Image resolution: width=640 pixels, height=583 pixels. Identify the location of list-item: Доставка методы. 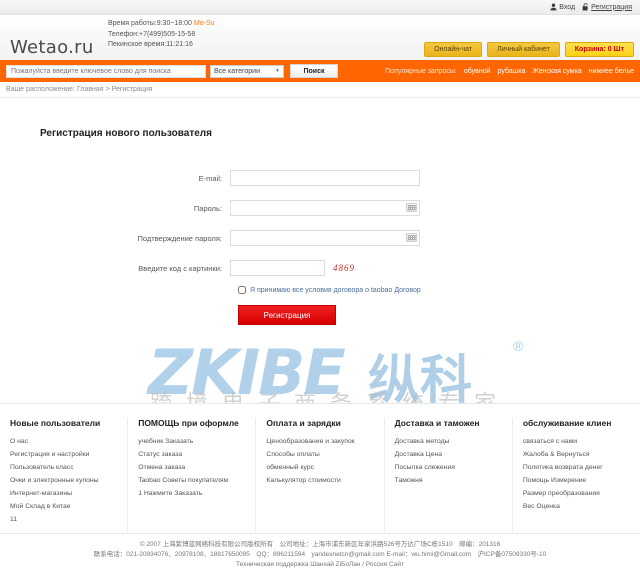
(448, 440).